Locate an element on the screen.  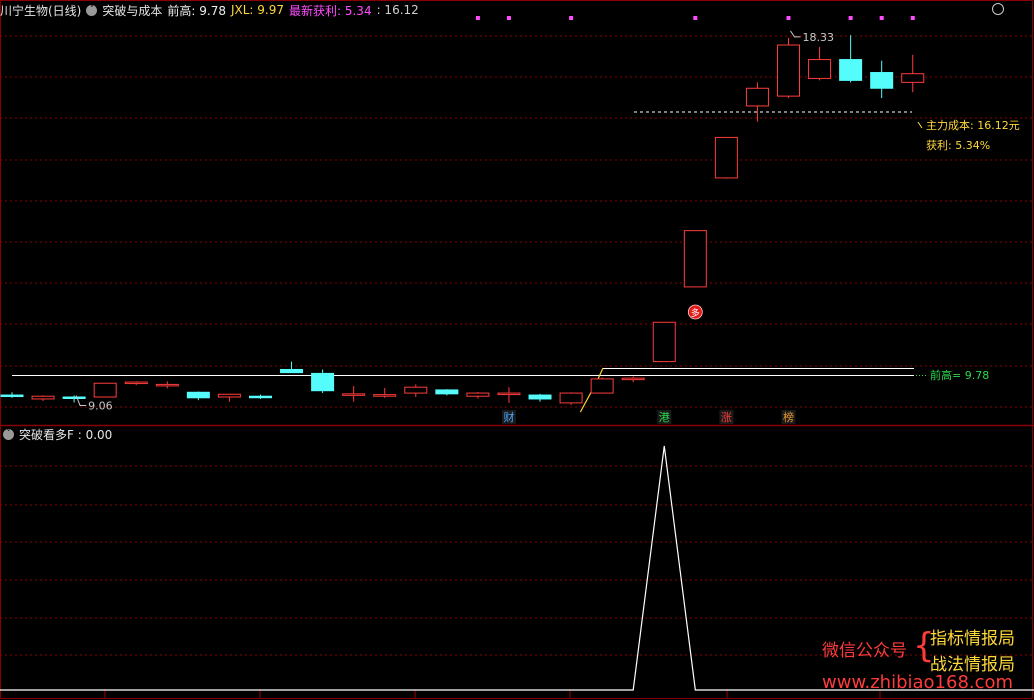
watermark-line1: 指标情报局 is located at coordinates (972, 639).